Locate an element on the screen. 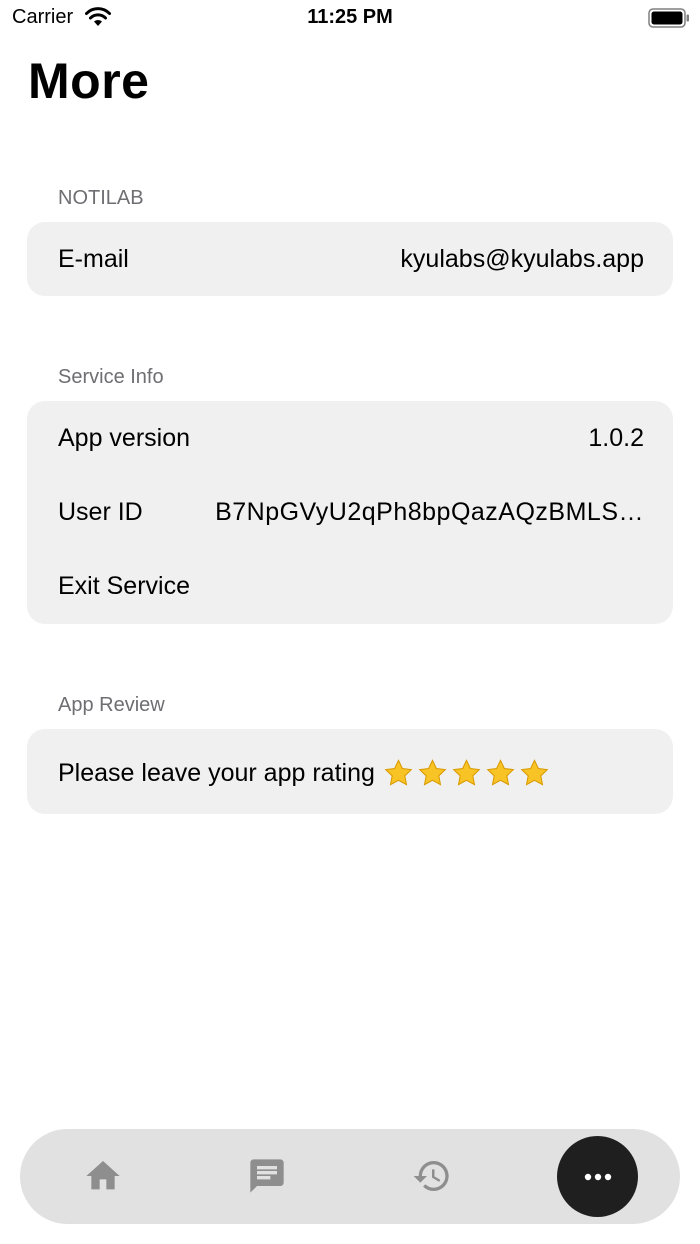 The width and height of the screenshot is (700, 1244). email-label: E-mail is located at coordinates (93, 258).